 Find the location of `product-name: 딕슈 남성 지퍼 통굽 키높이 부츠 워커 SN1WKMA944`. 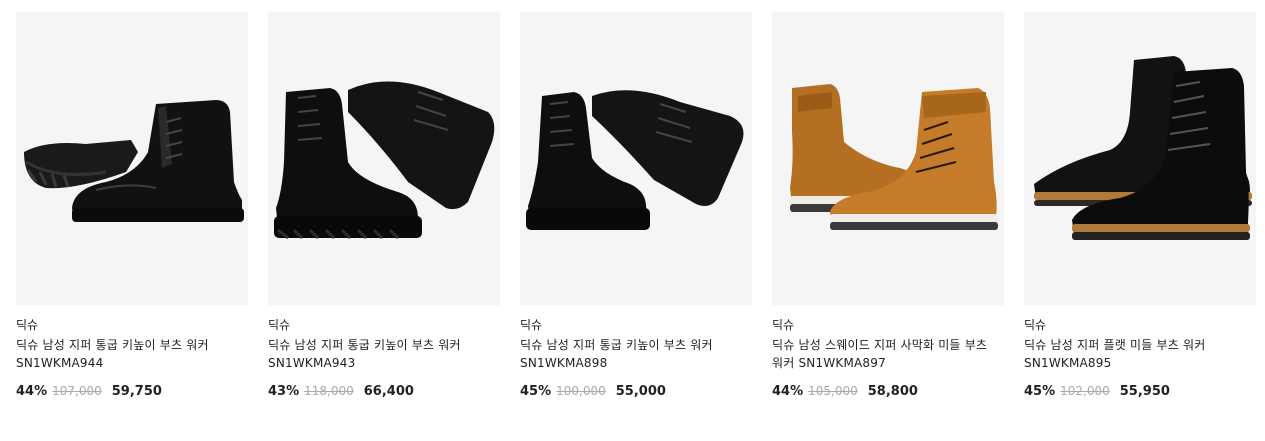

product-name: 딕슈 남성 지퍼 통굽 키높이 부츠 워커 SN1WKMA944 is located at coordinates (132, 354).